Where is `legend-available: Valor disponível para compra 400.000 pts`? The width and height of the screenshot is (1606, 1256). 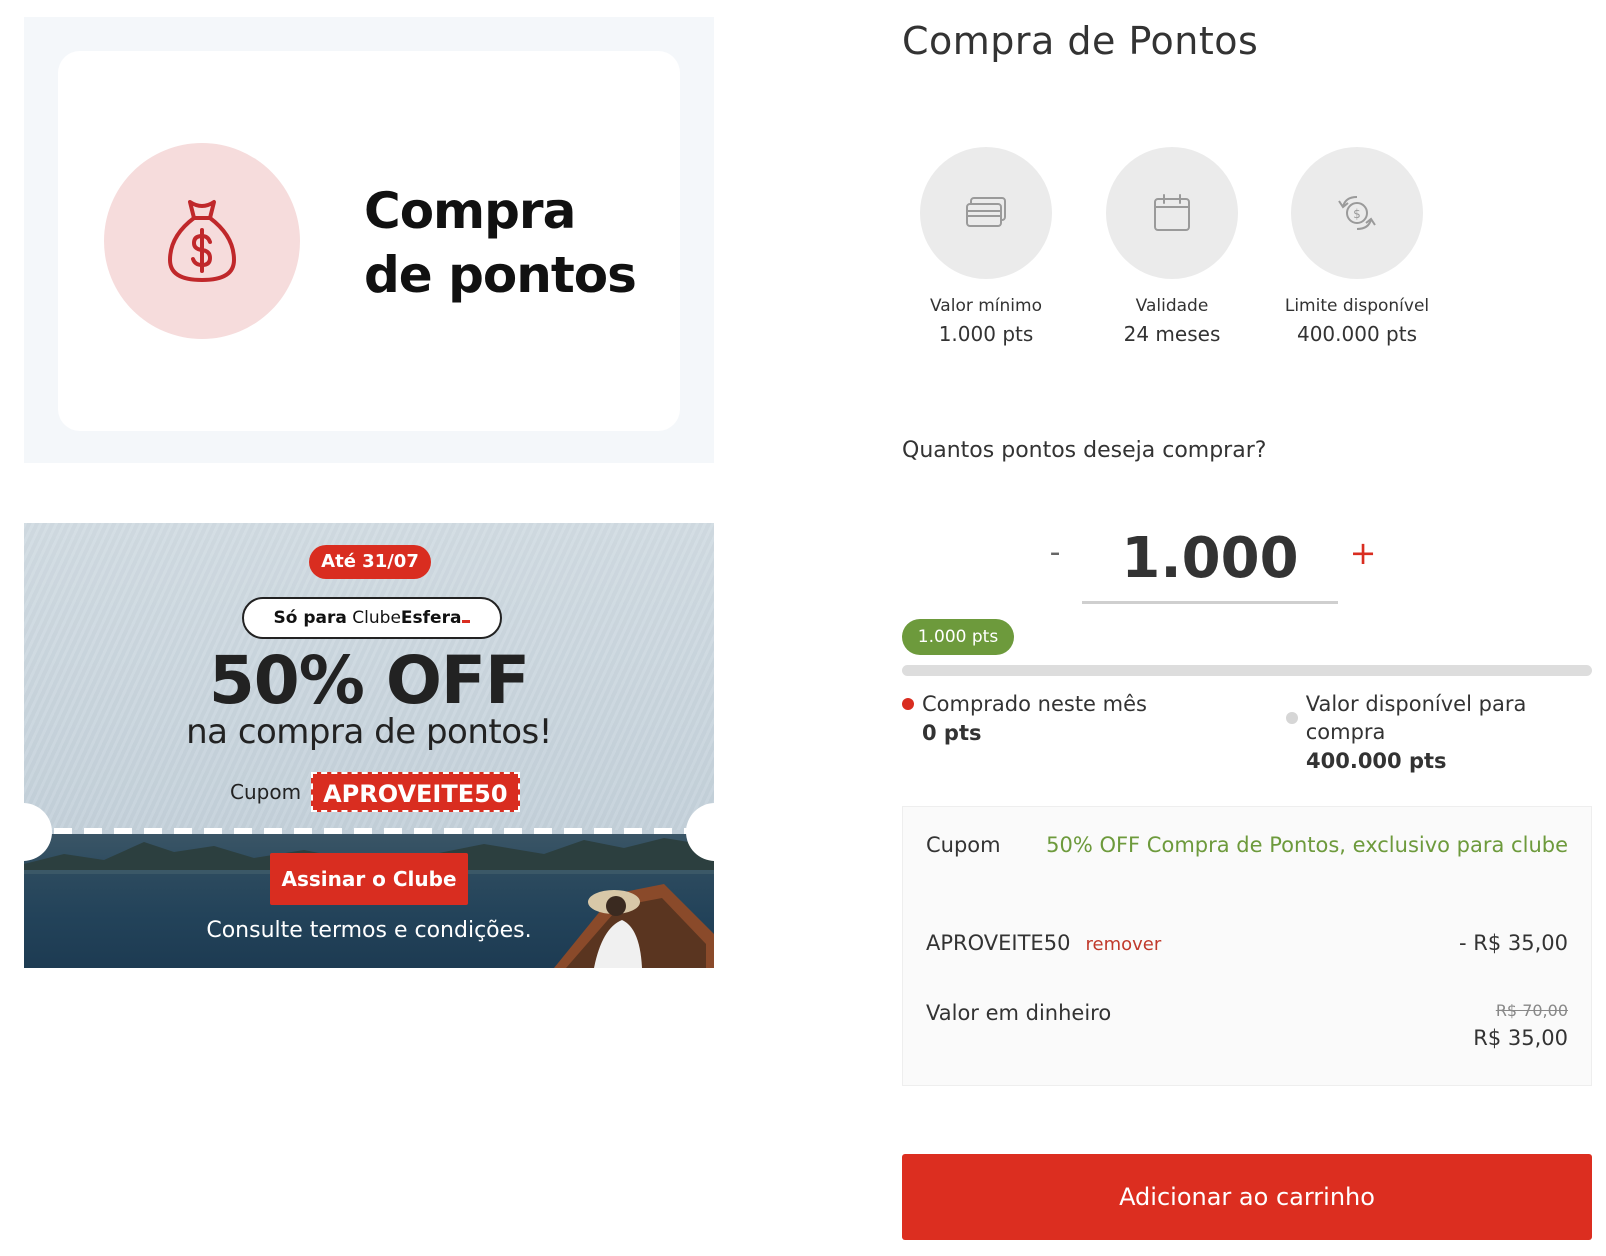 legend-available: Valor disponível para compra 400.000 pts is located at coordinates (1446, 733).